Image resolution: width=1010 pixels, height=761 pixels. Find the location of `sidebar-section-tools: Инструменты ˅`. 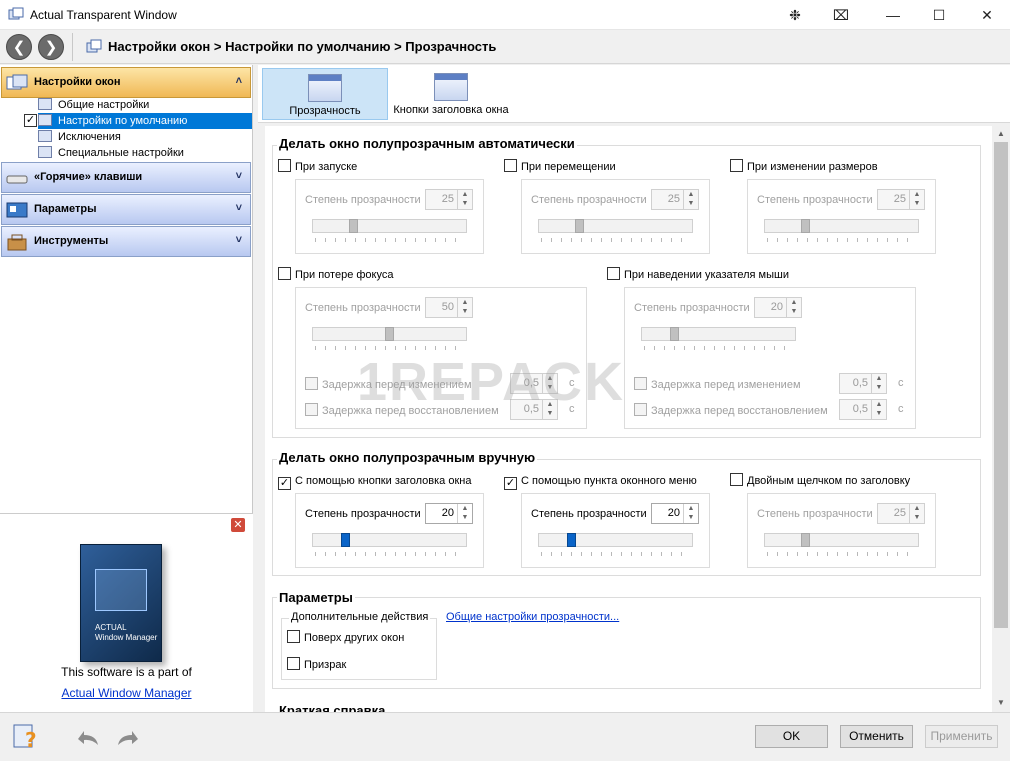

sidebar-section-tools: Инструменты ˅ is located at coordinates (126, 241).